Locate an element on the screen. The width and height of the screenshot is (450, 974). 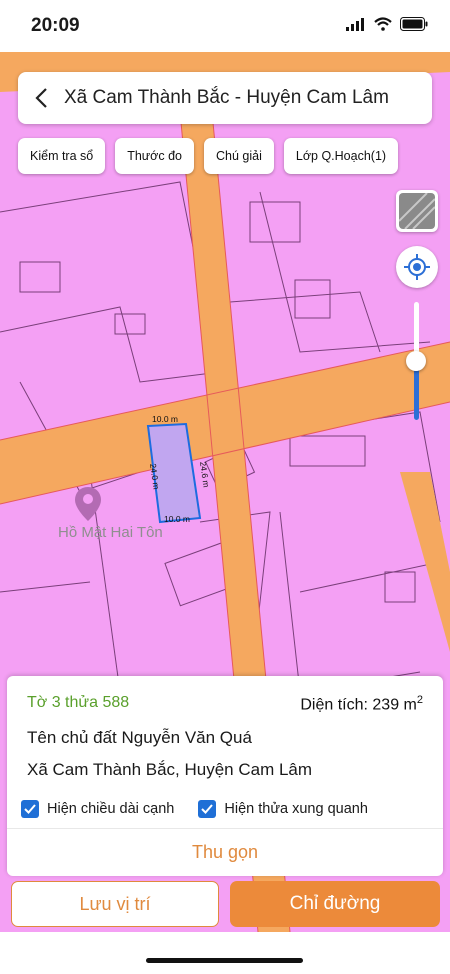
dim-top: 10.0 m is located at coordinates (165, 419).